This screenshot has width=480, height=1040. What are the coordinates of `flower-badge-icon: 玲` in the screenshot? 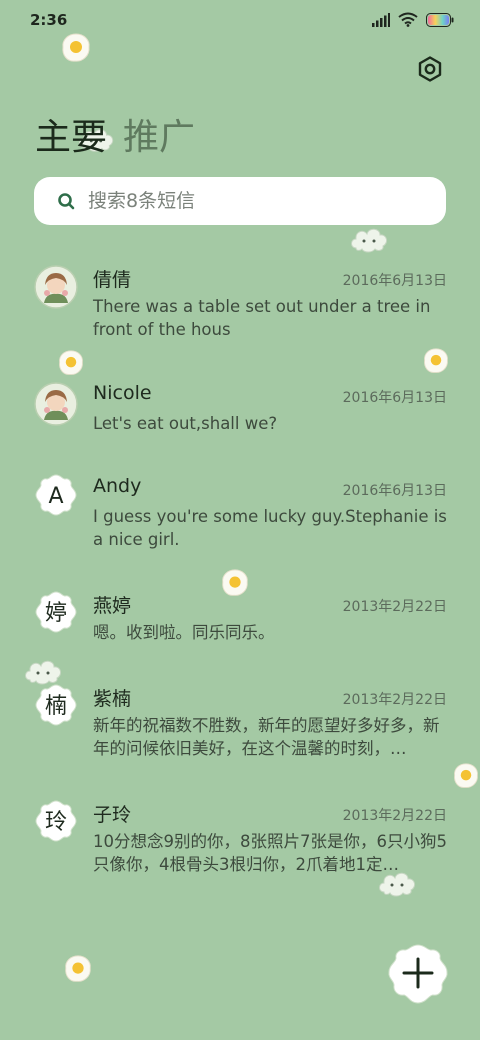 It's located at (56, 821).